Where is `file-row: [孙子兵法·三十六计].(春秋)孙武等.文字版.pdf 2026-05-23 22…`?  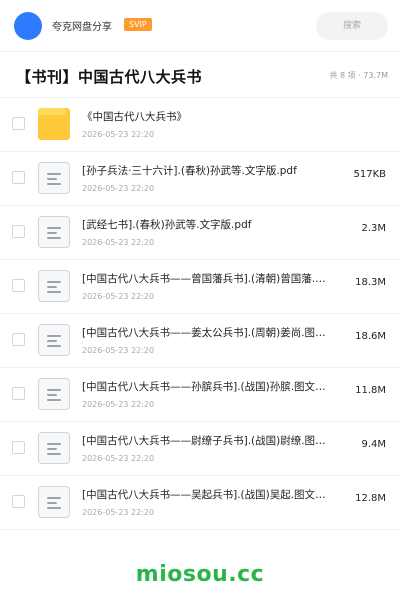
file-row: [孙子兵法·三十六计].(春秋)孙武等.文字版.pdf 2026-05-23 22… is located at coordinates (200, 179).